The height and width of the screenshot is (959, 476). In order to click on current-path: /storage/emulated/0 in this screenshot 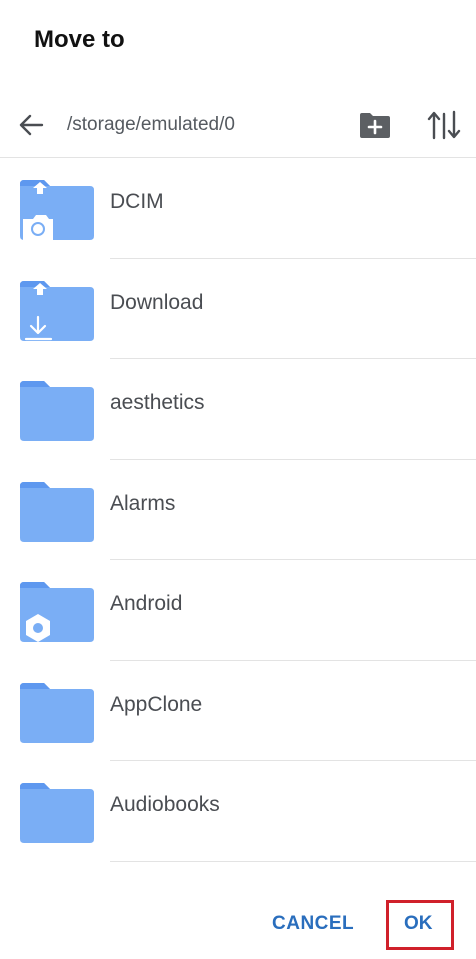, I will do `click(151, 124)`.